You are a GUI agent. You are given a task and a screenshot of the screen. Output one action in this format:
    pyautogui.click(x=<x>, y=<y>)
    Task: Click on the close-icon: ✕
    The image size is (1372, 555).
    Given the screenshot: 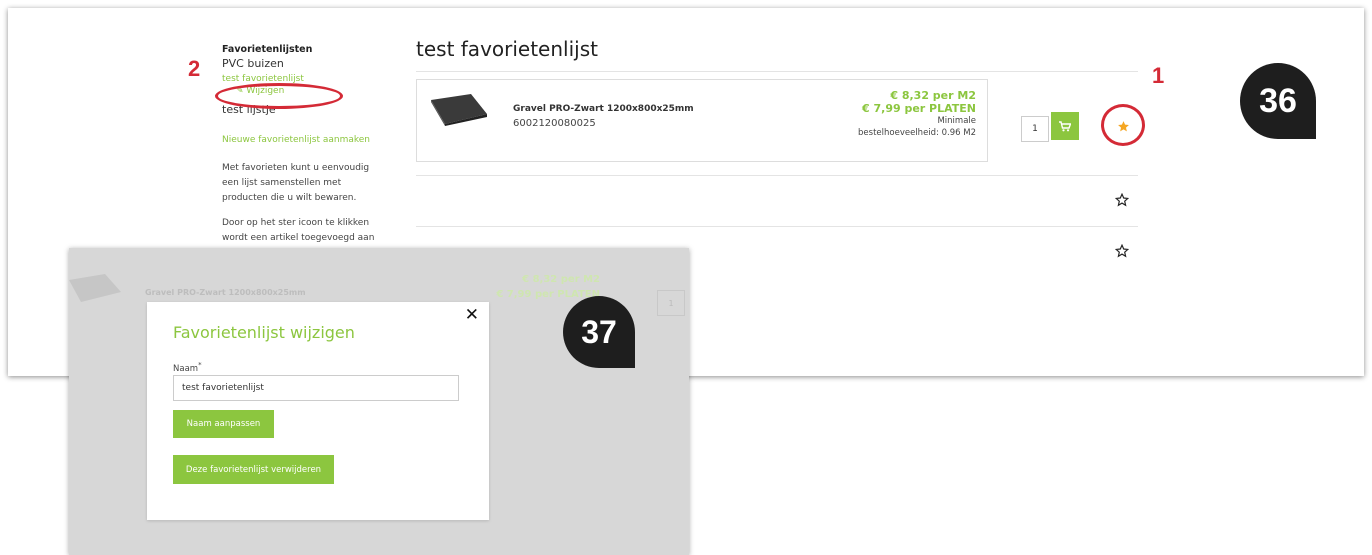 What is the action you would take?
    pyautogui.click(x=472, y=315)
    